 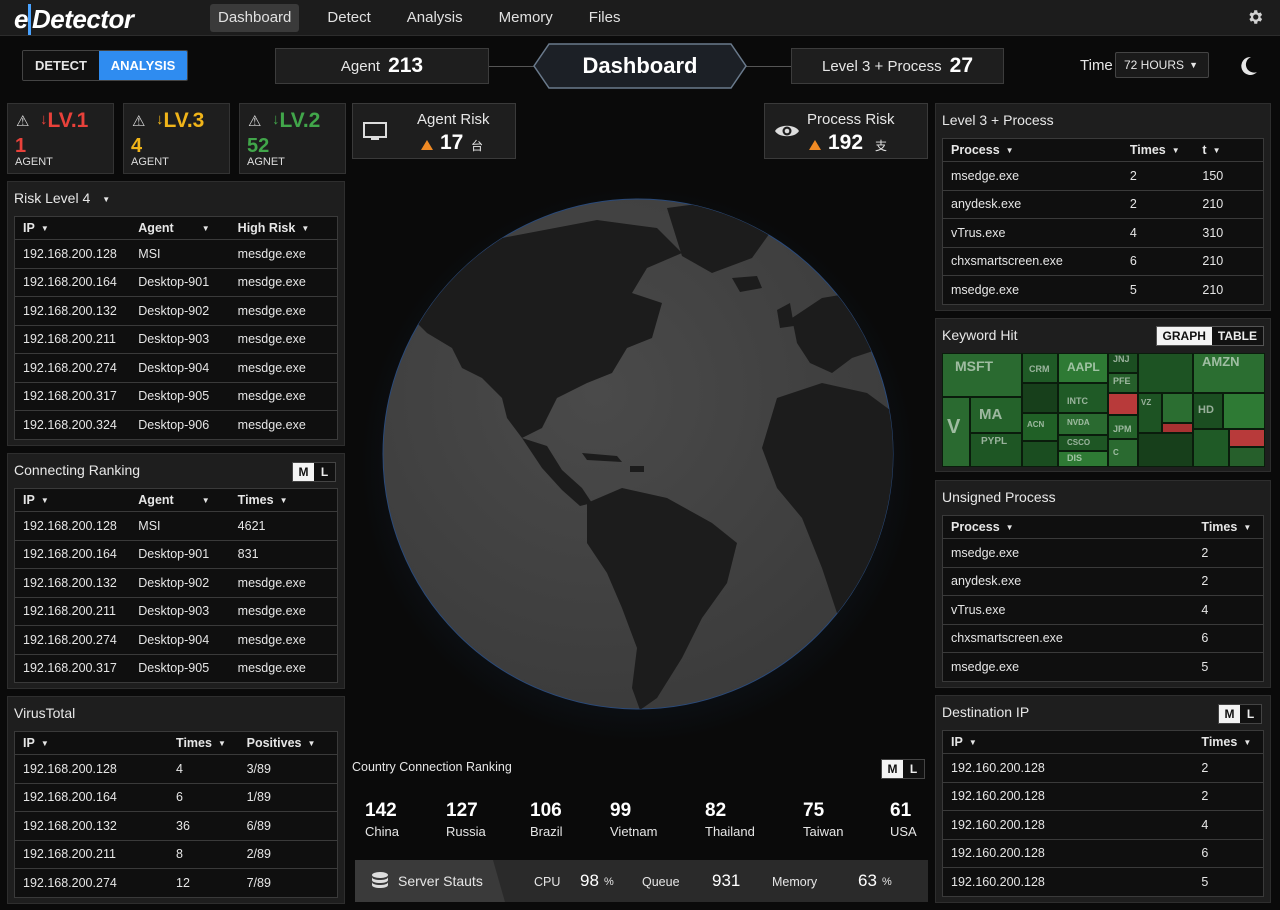 I want to click on process-risk-box: Process Risk 192 支, so click(x=846, y=131).